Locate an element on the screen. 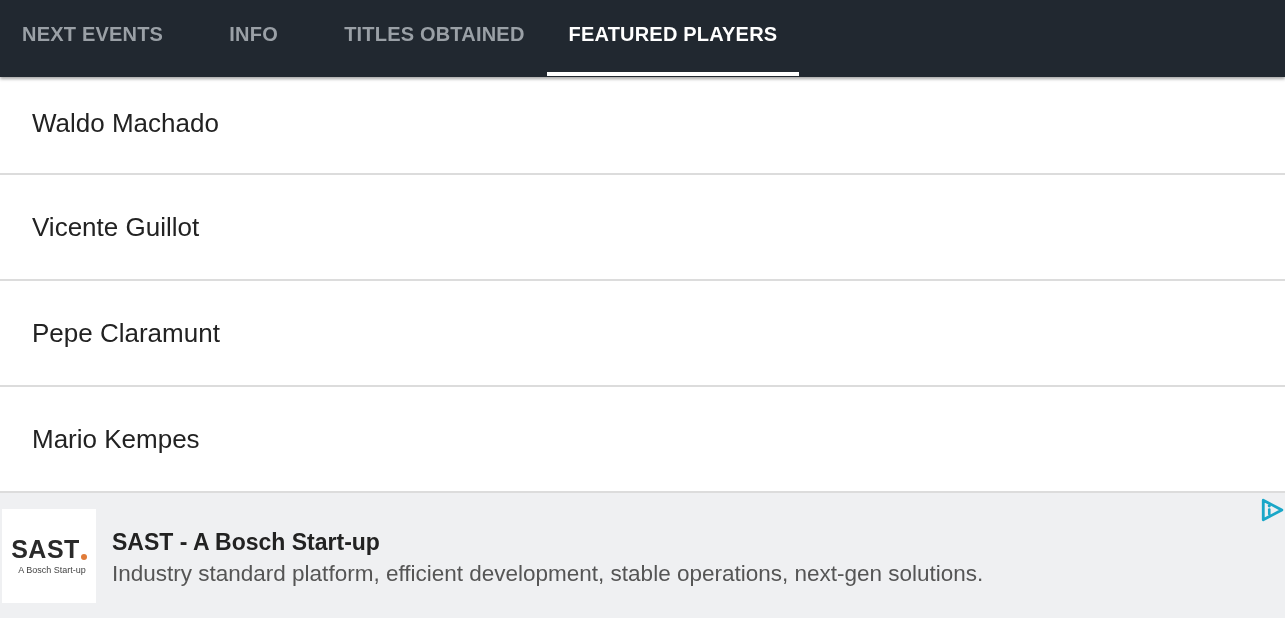 The image size is (1285, 618). tab: FEATURED PLAYERS is located at coordinates (673, 38).